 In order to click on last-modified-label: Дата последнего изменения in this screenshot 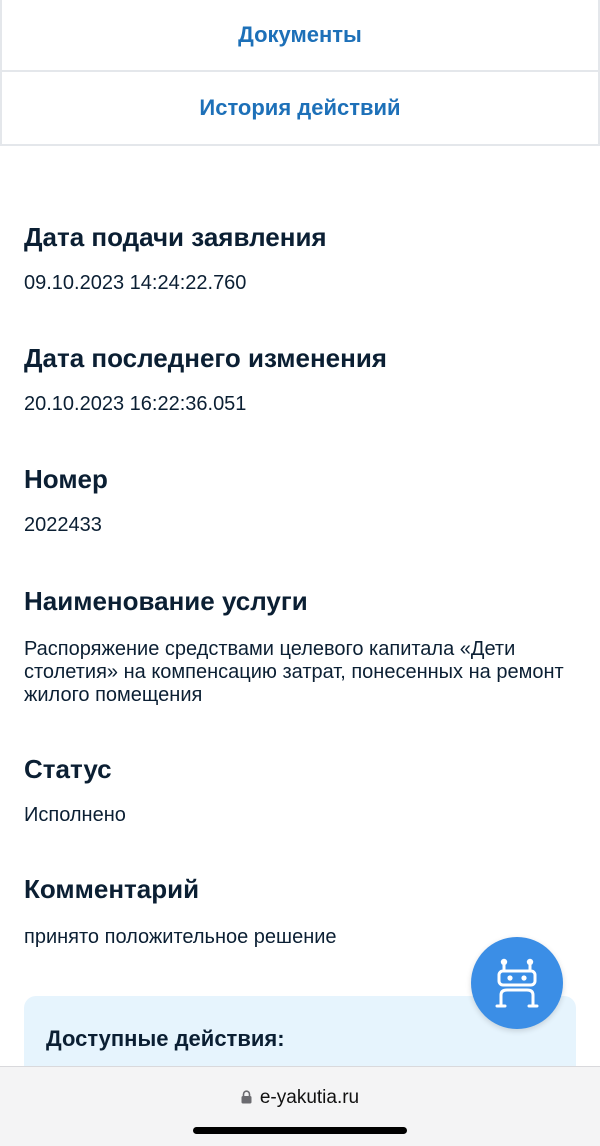, I will do `click(205, 358)`.